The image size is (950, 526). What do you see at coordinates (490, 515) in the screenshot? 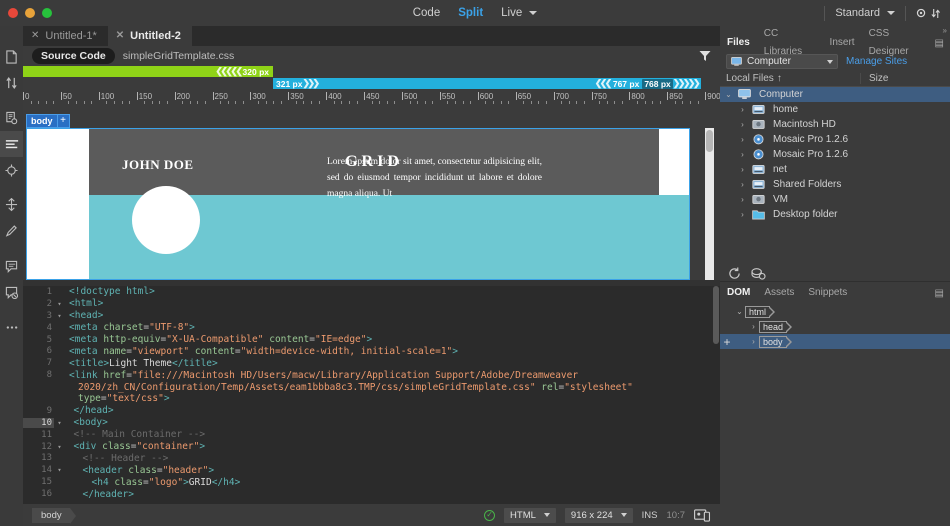
I see `validation-ok-icon: ✓` at bounding box center [490, 515].